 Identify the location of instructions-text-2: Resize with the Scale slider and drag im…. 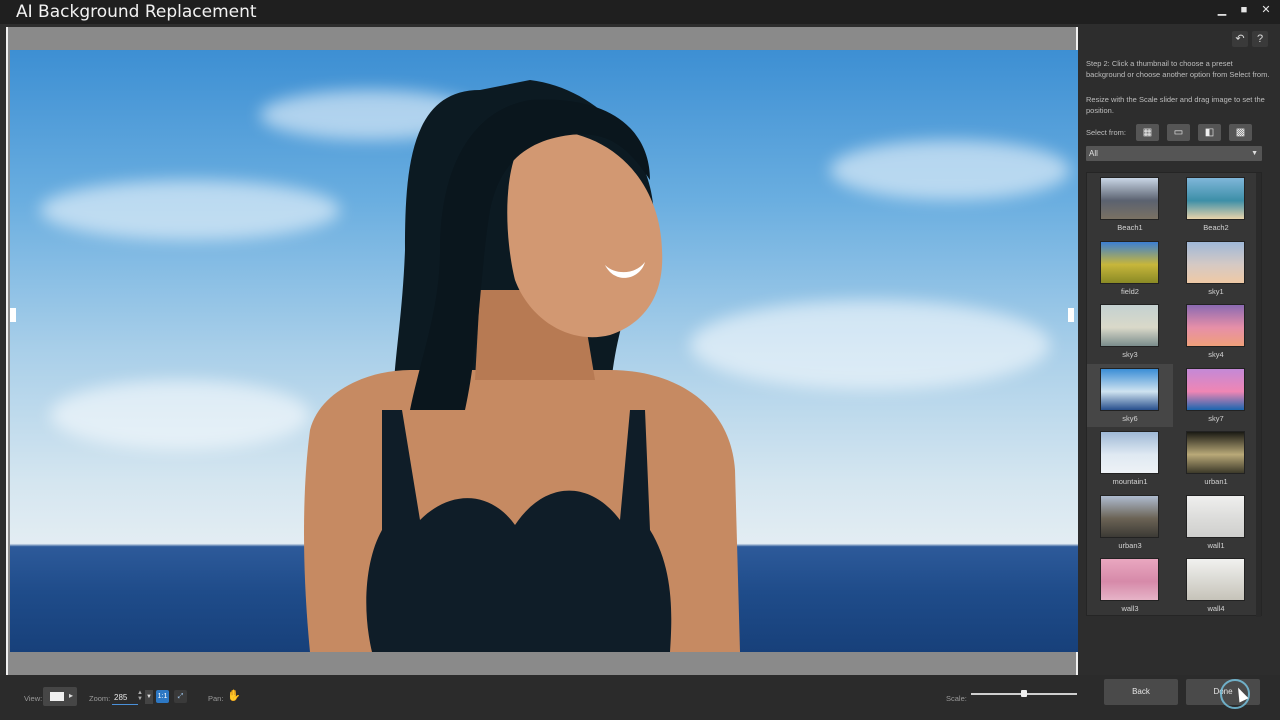
(1175, 105).